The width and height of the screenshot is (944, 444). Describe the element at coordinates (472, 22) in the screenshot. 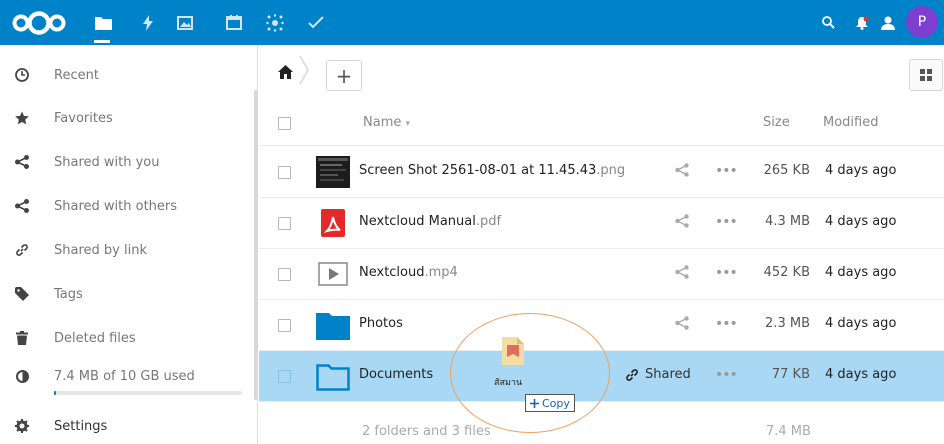

I see `top-header: P` at that location.